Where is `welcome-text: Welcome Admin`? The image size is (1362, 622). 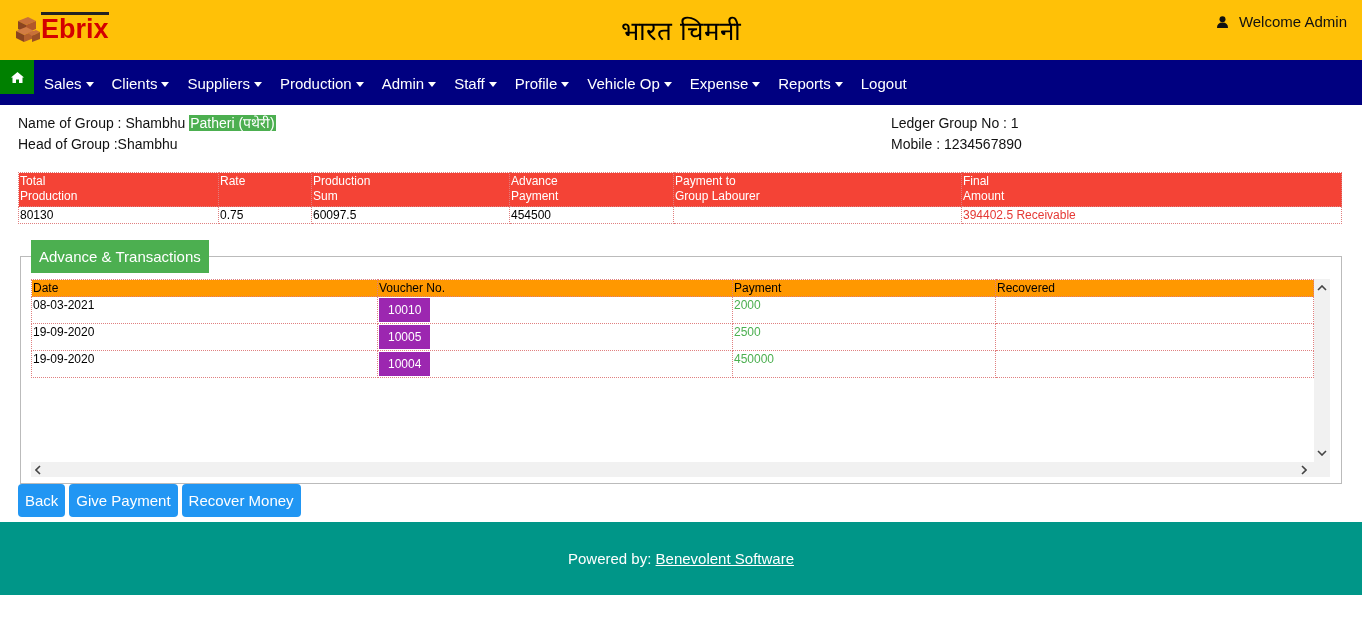 welcome-text: Welcome Admin is located at coordinates (1292, 21).